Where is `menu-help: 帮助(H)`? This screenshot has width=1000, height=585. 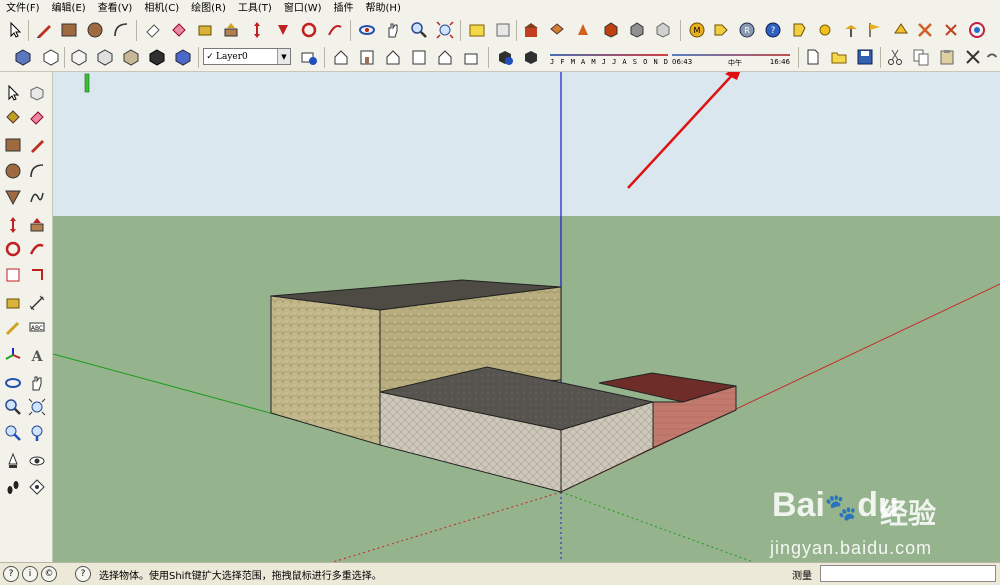 menu-help: 帮助(H) is located at coordinates (383, 8).